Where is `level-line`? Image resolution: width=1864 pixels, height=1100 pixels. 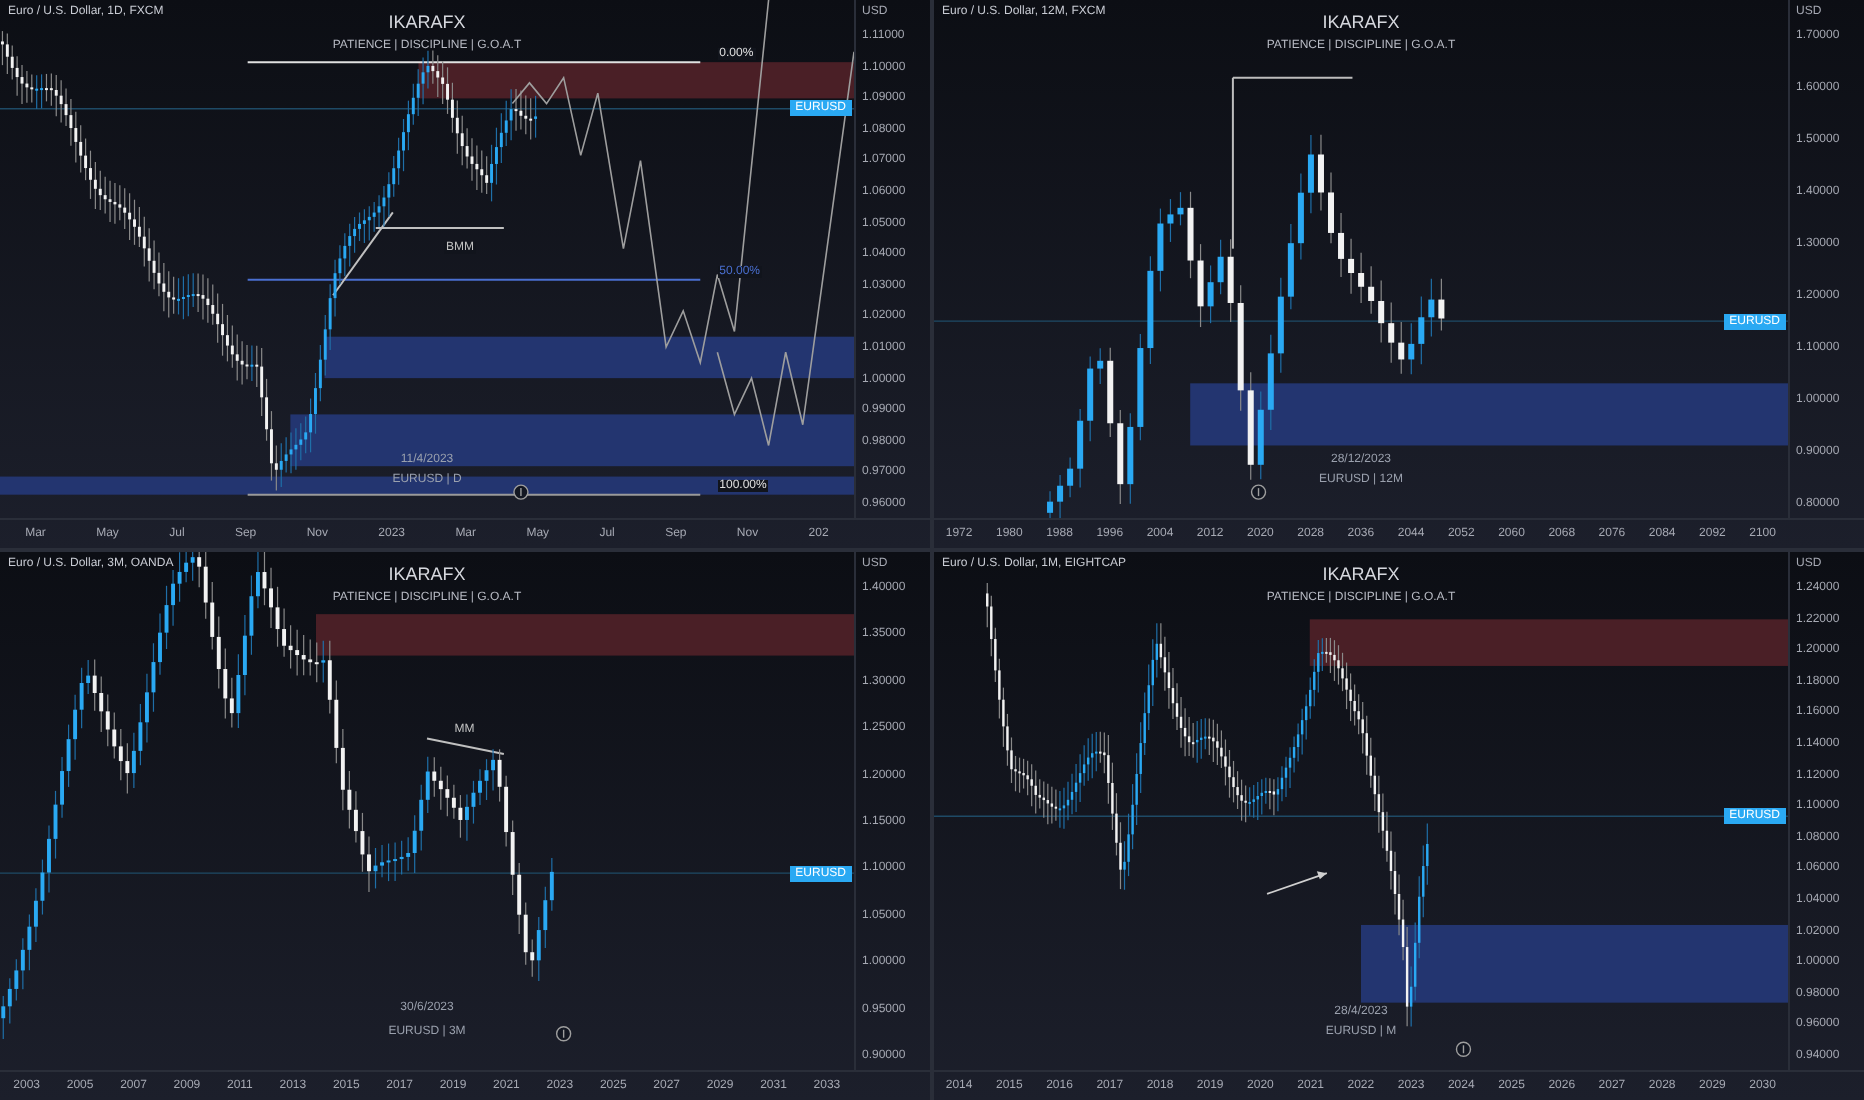
level-line is located at coordinates (465, 746).